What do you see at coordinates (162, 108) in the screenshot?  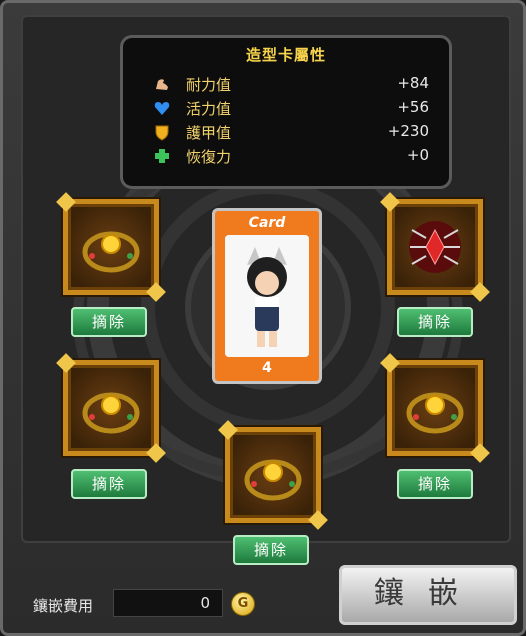 I see `heart-icon` at bounding box center [162, 108].